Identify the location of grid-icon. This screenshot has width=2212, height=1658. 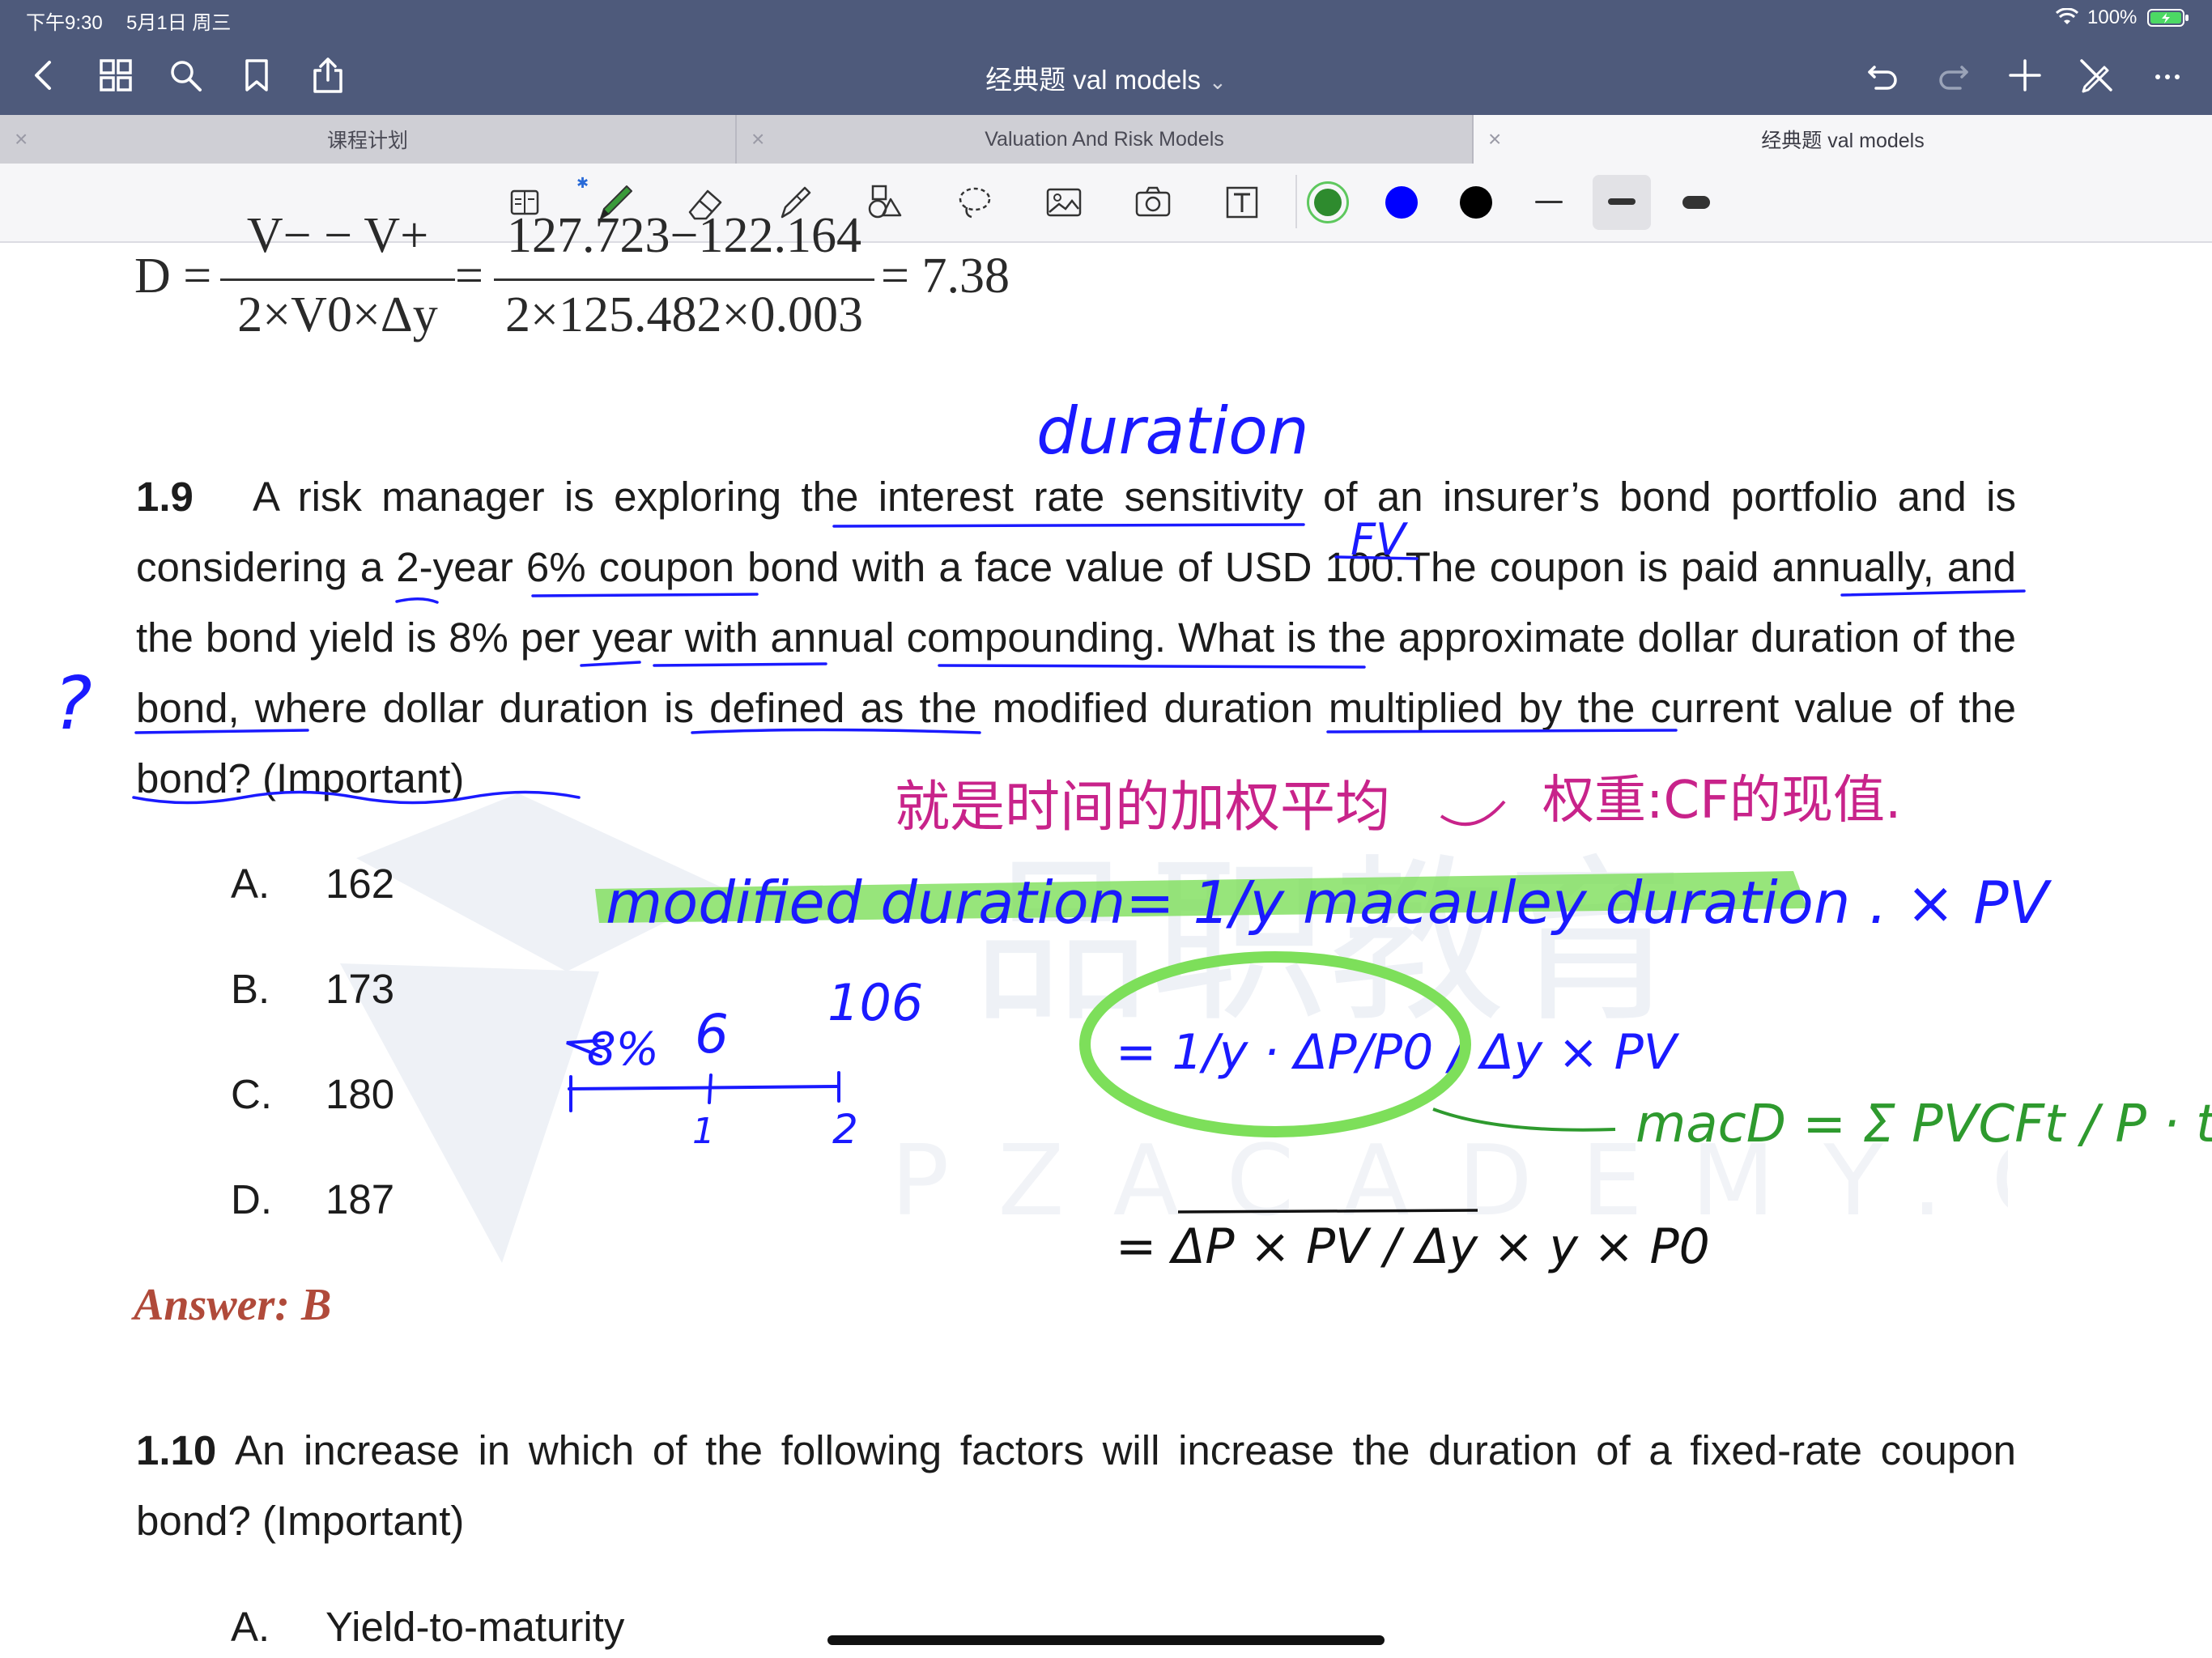
(116, 75).